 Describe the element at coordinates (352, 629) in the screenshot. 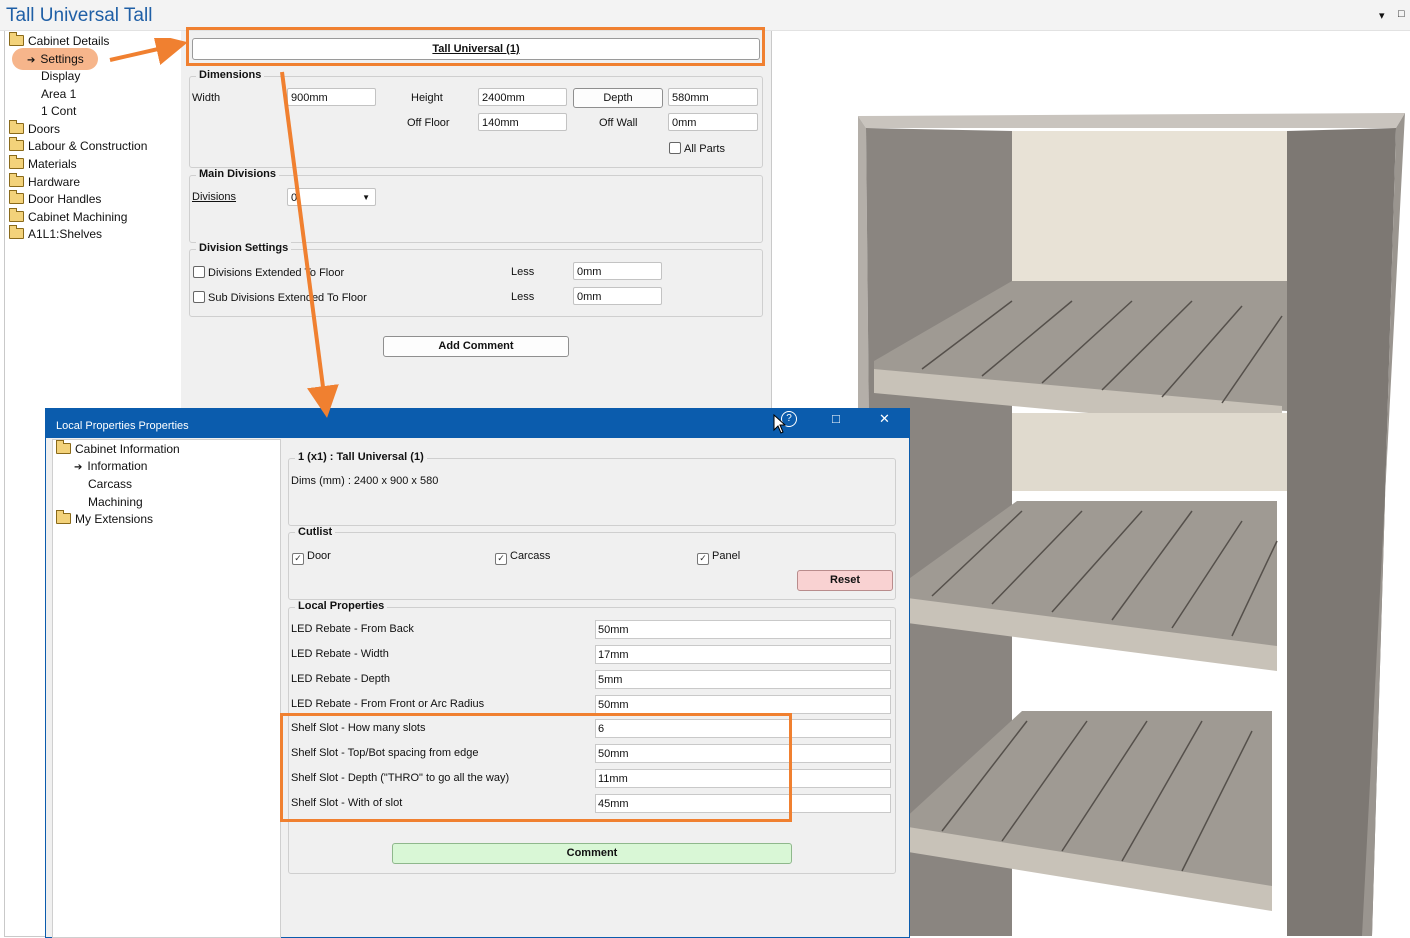

I see `prop-label-led-rebate-from-back: LED Rebate - From Back` at that location.